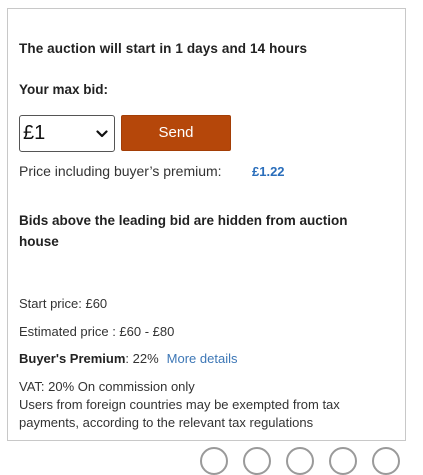  I want to click on max-bid-select: £1, so click(67, 133).